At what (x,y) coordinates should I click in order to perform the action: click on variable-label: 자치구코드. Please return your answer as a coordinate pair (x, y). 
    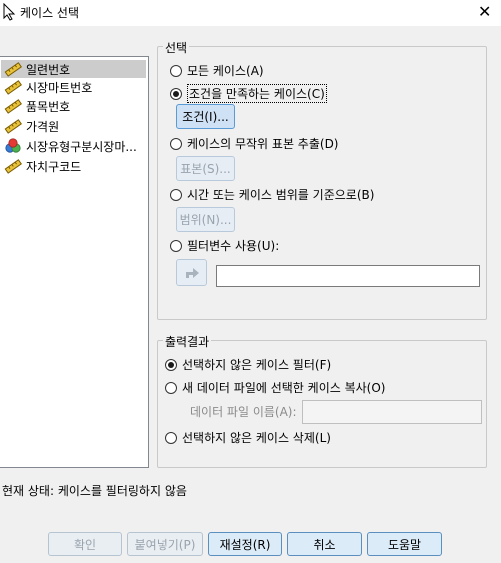
    Looking at the image, I should click on (54, 166).